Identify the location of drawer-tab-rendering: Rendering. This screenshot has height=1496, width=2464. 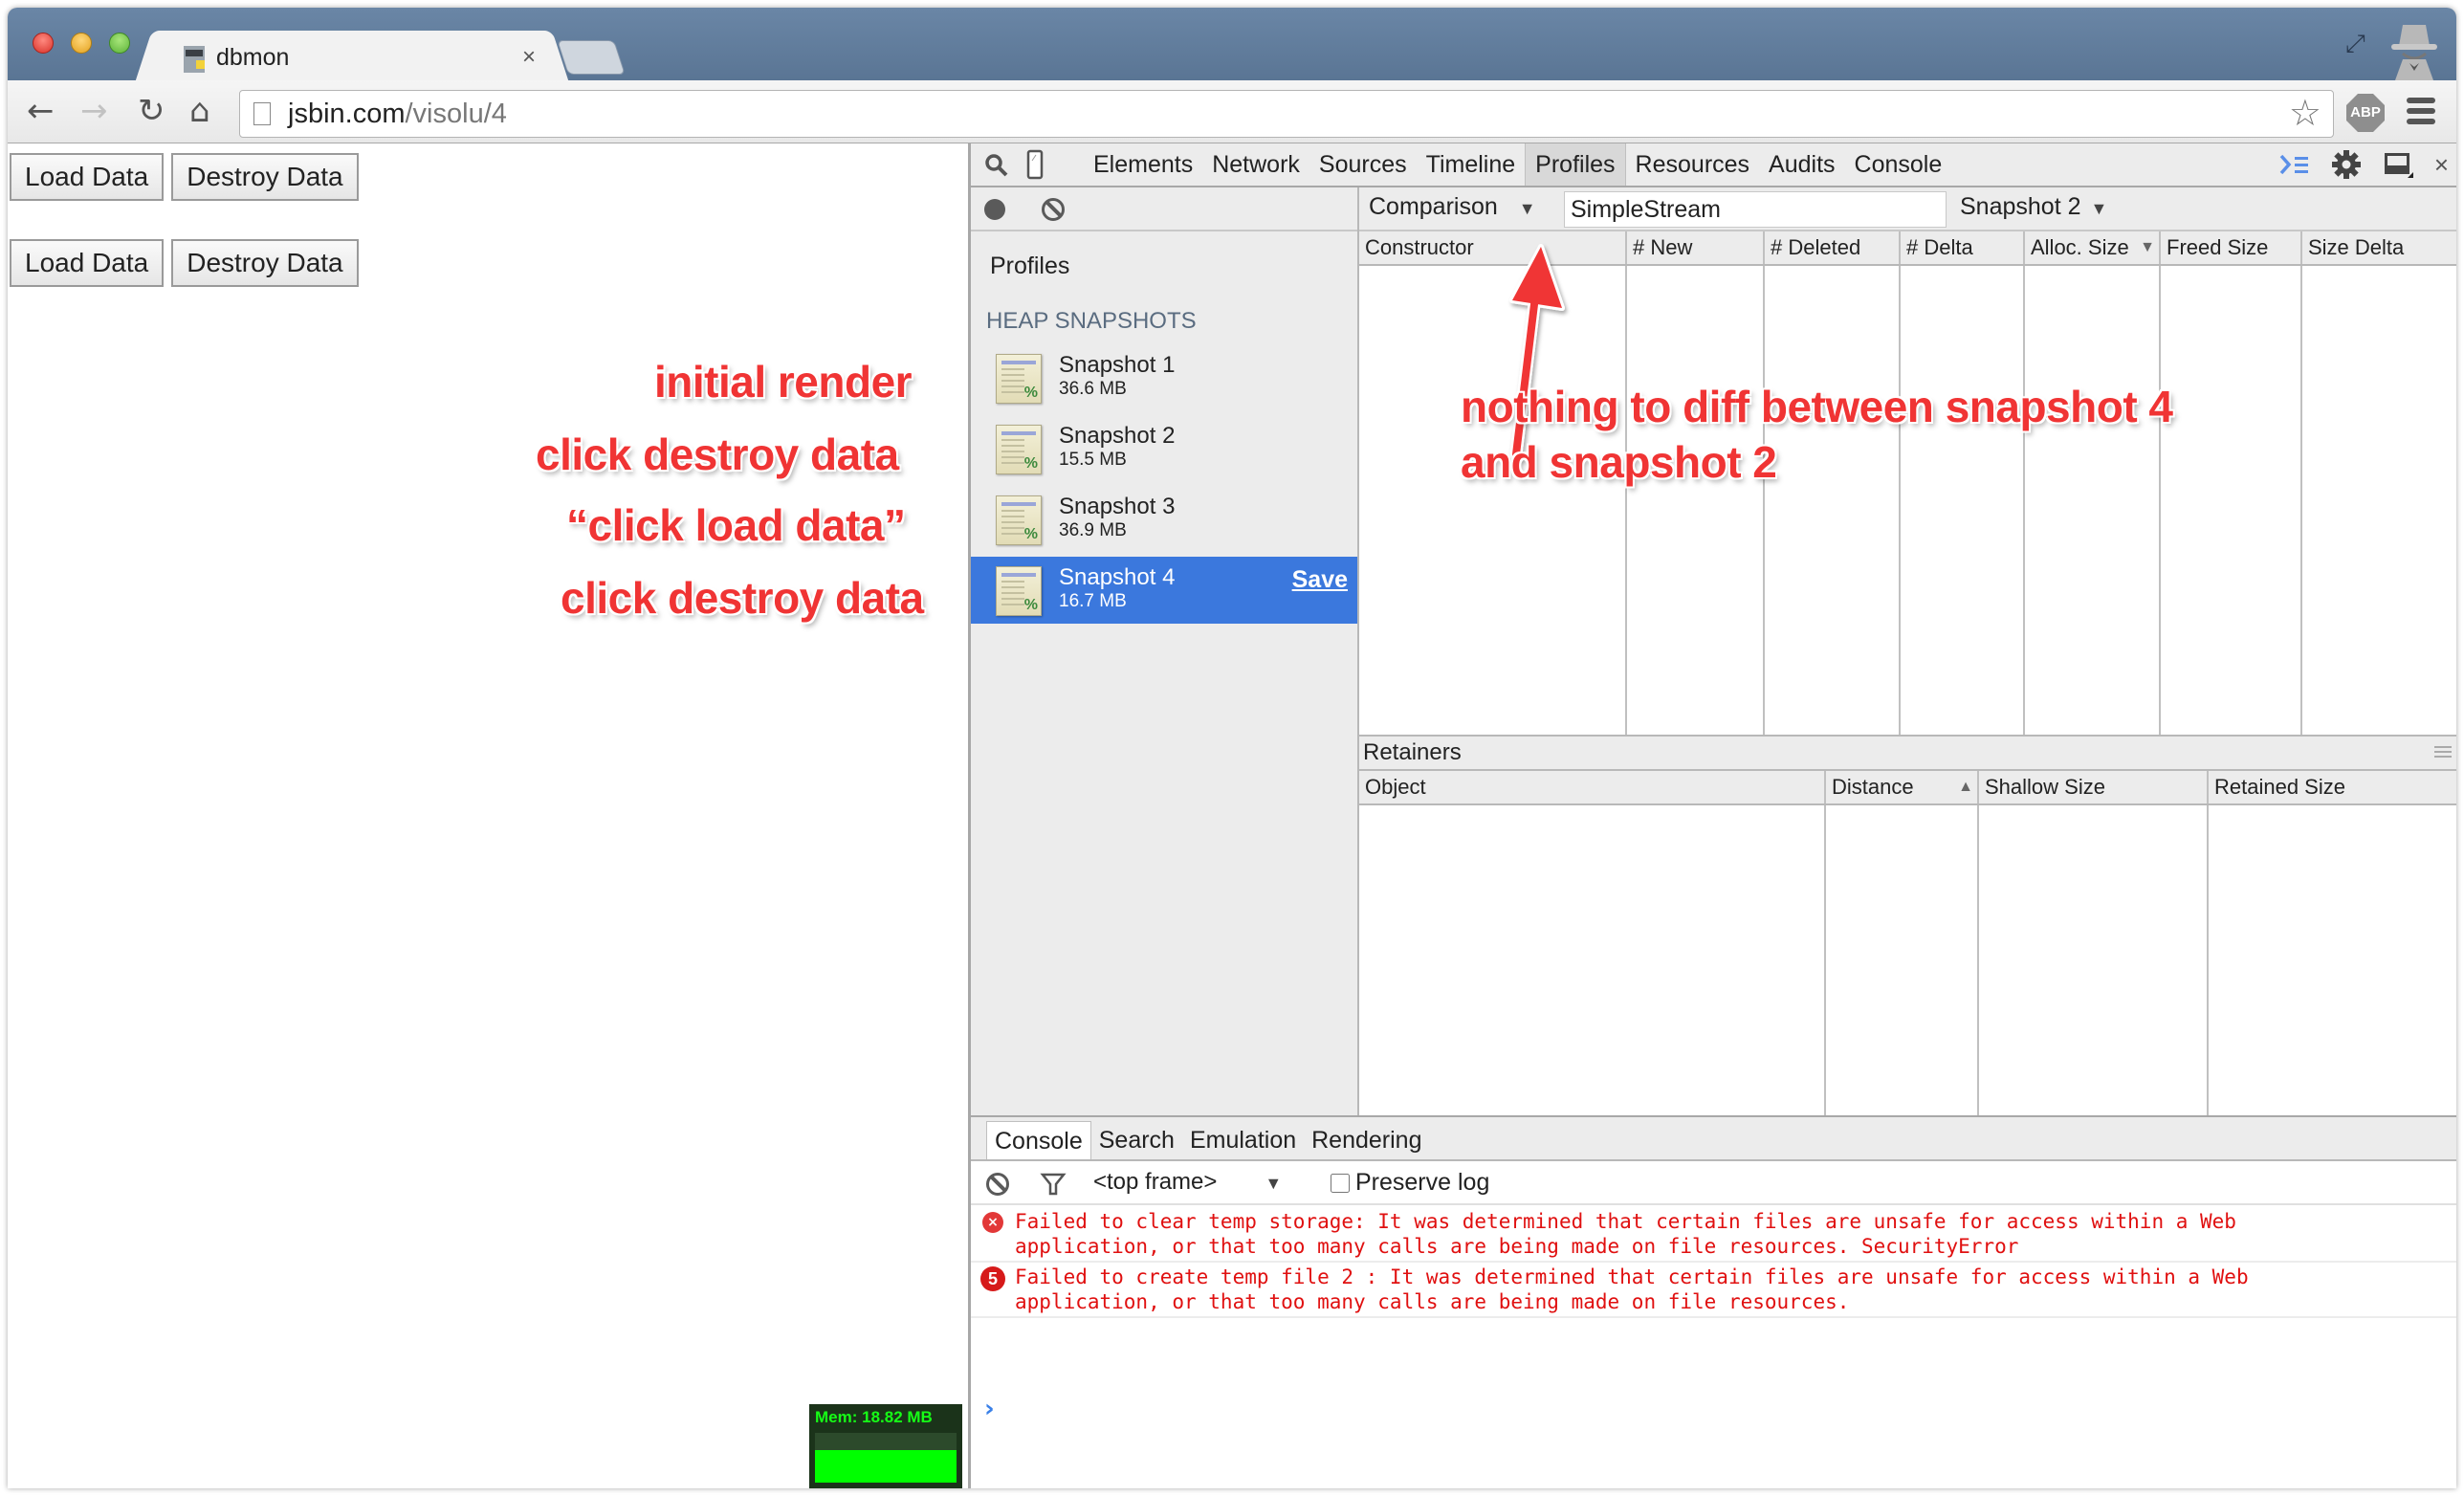
(1366, 1140).